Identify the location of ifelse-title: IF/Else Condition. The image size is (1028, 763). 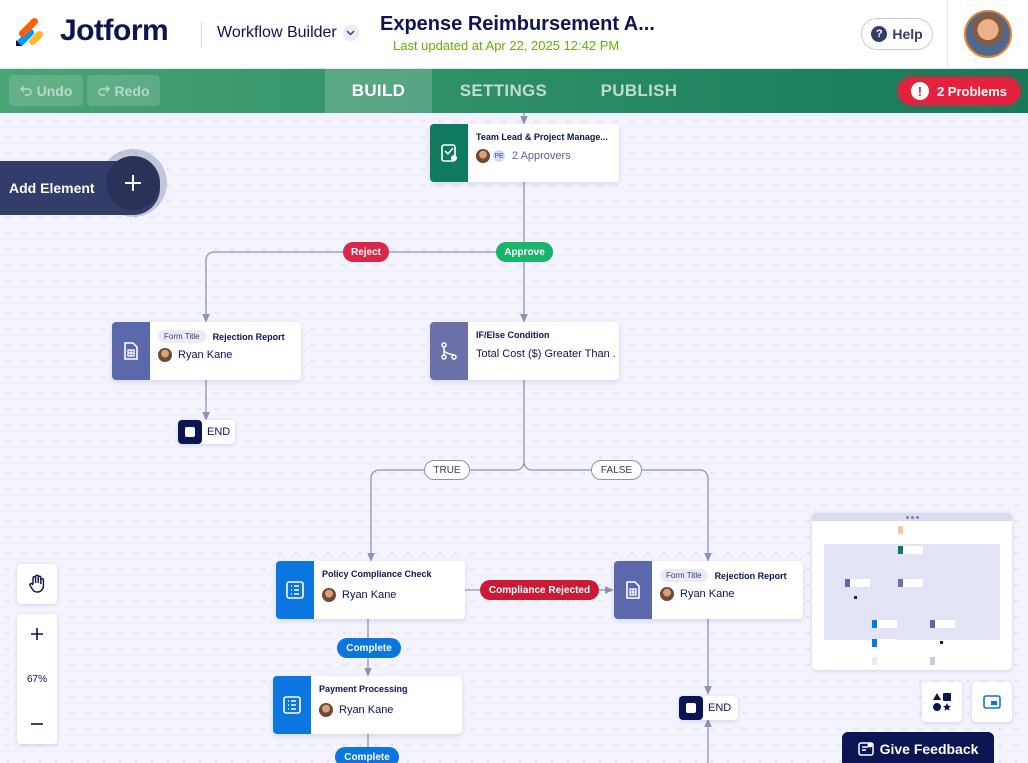
(513, 335).